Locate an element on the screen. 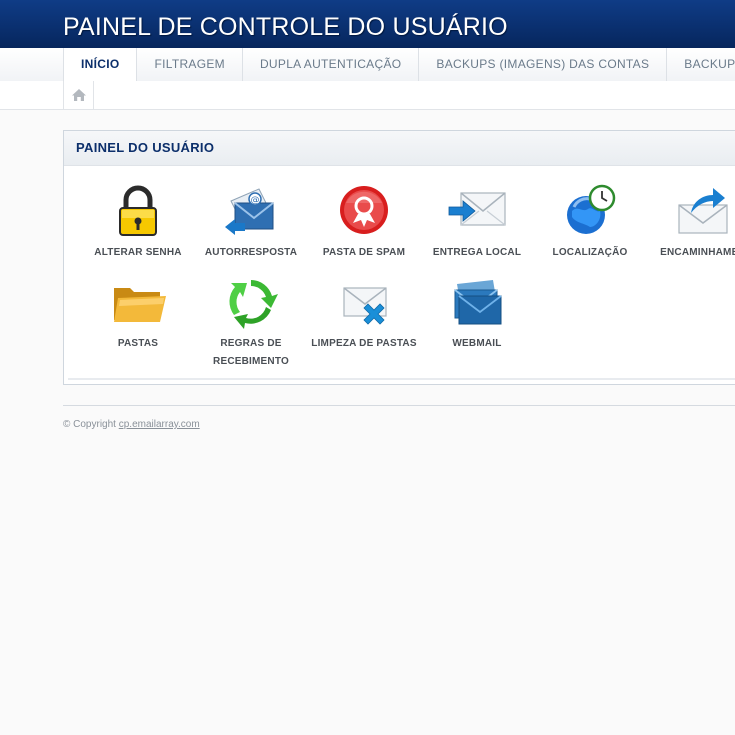  copyright-text: © Copyright is located at coordinates (89, 424).